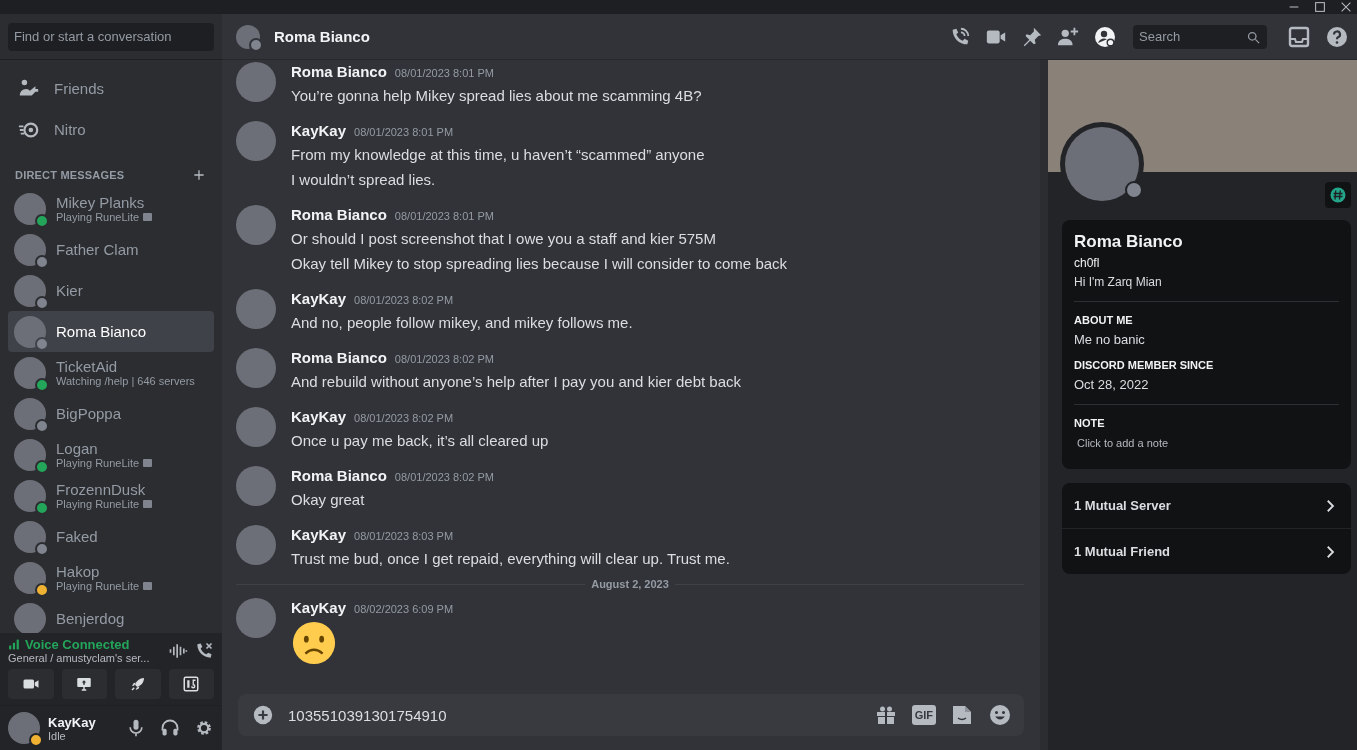 The image size is (1357, 750). I want to click on dm-item: BigPoppa, so click(111, 413).